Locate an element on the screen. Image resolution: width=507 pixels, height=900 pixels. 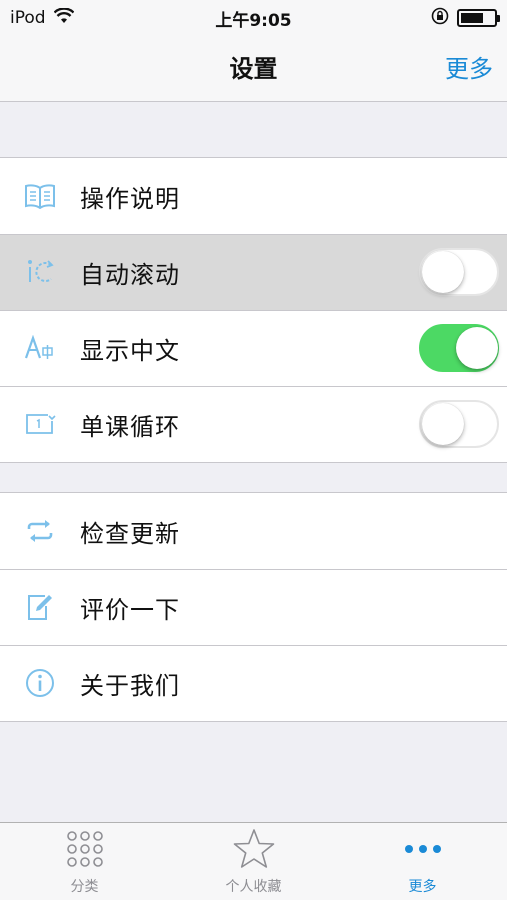
status-right is located at coordinates (465, 18).